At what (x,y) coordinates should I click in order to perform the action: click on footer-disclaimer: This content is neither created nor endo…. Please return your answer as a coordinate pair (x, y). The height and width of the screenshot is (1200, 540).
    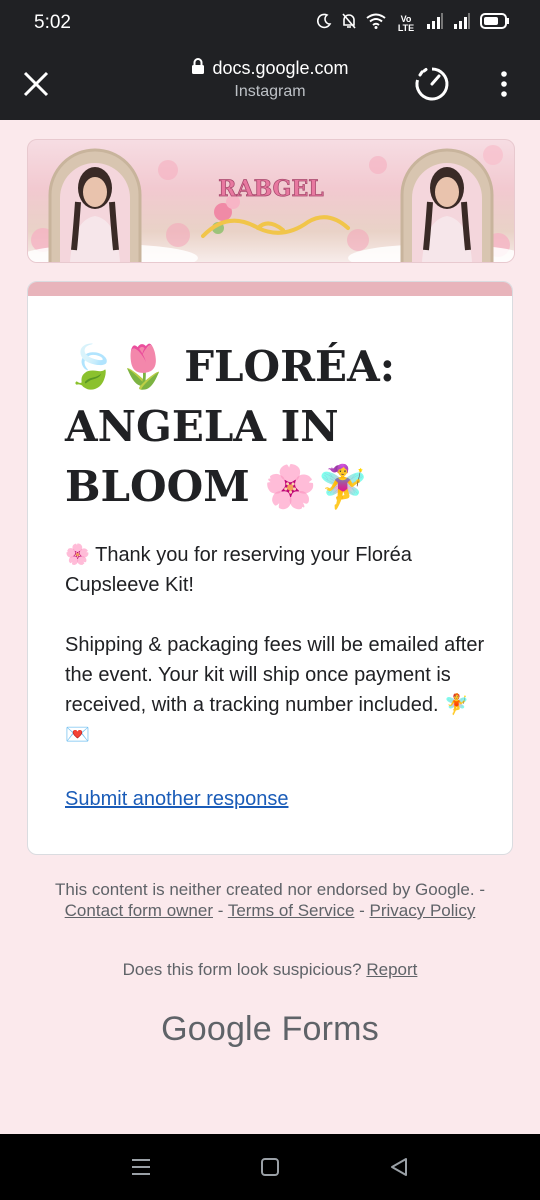
    Looking at the image, I should click on (270, 900).